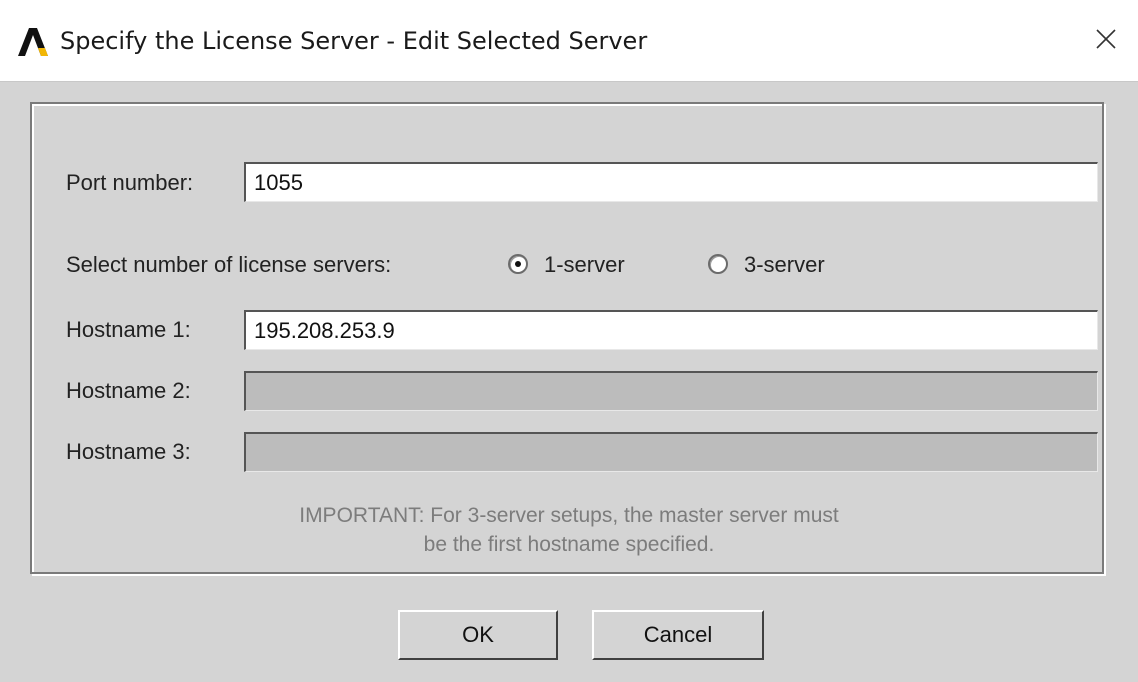  Describe the element at coordinates (671, 452) in the screenshot. I see `hostname-3-input` at that location.